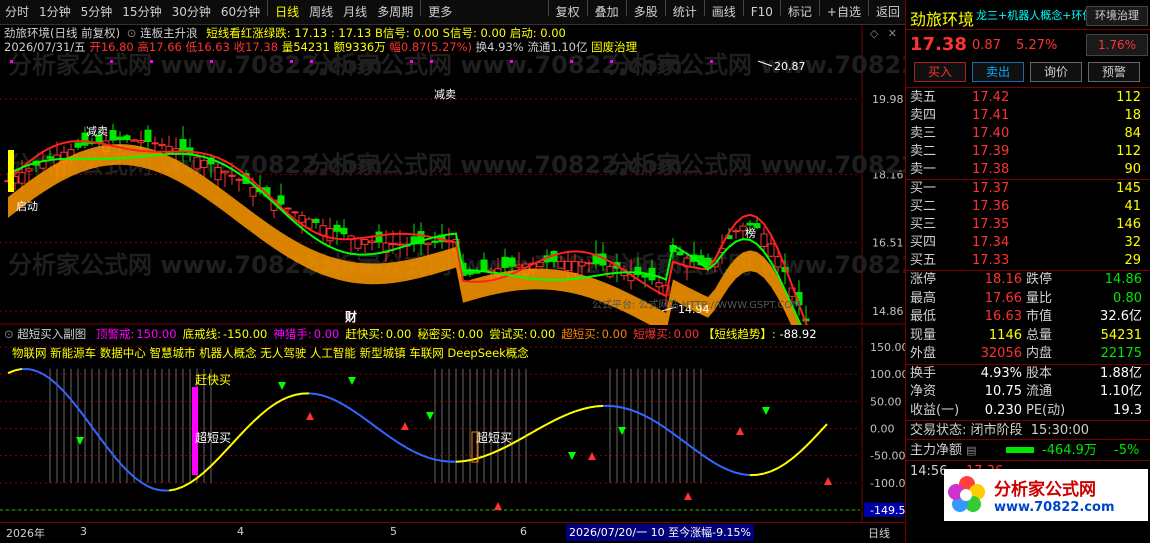  What do you see at coordinates (991, 151) in the screenshot?
I see `book-price: 17.39` at bounding box center [991, 151].